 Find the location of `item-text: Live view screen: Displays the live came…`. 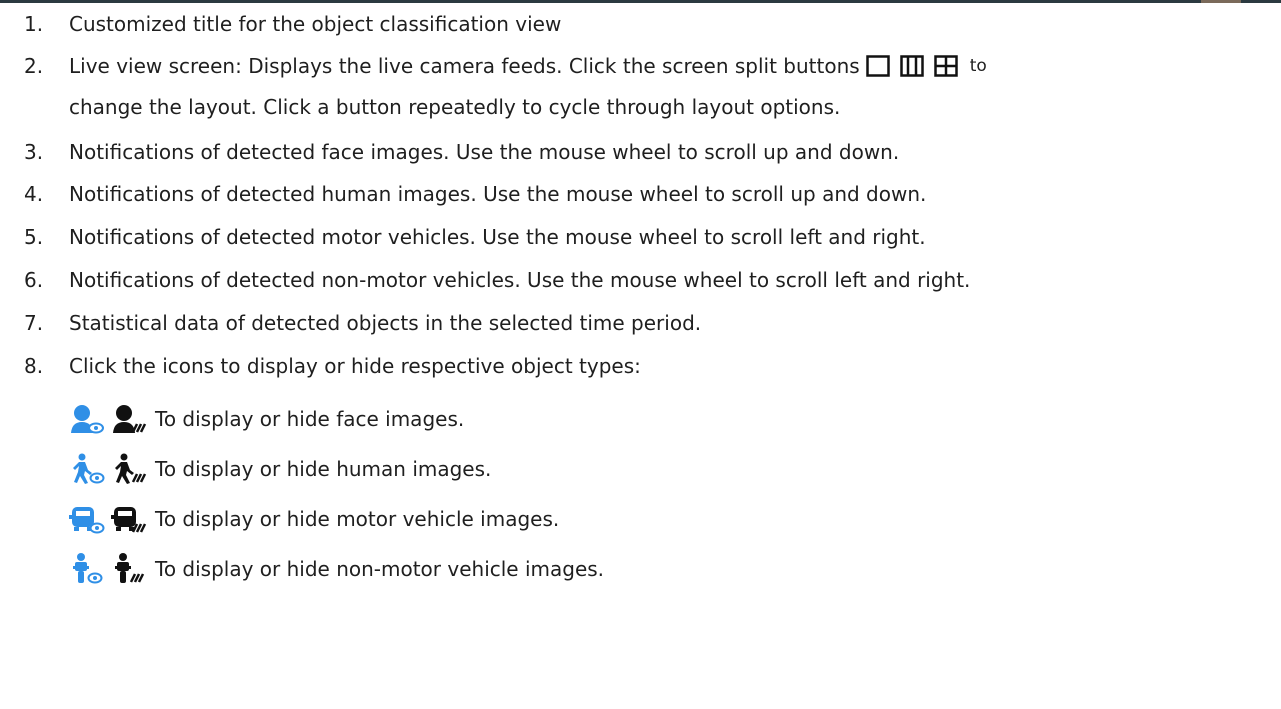

item-text: Live view screen: Displays the live came… is located at coordinates (464, 66).